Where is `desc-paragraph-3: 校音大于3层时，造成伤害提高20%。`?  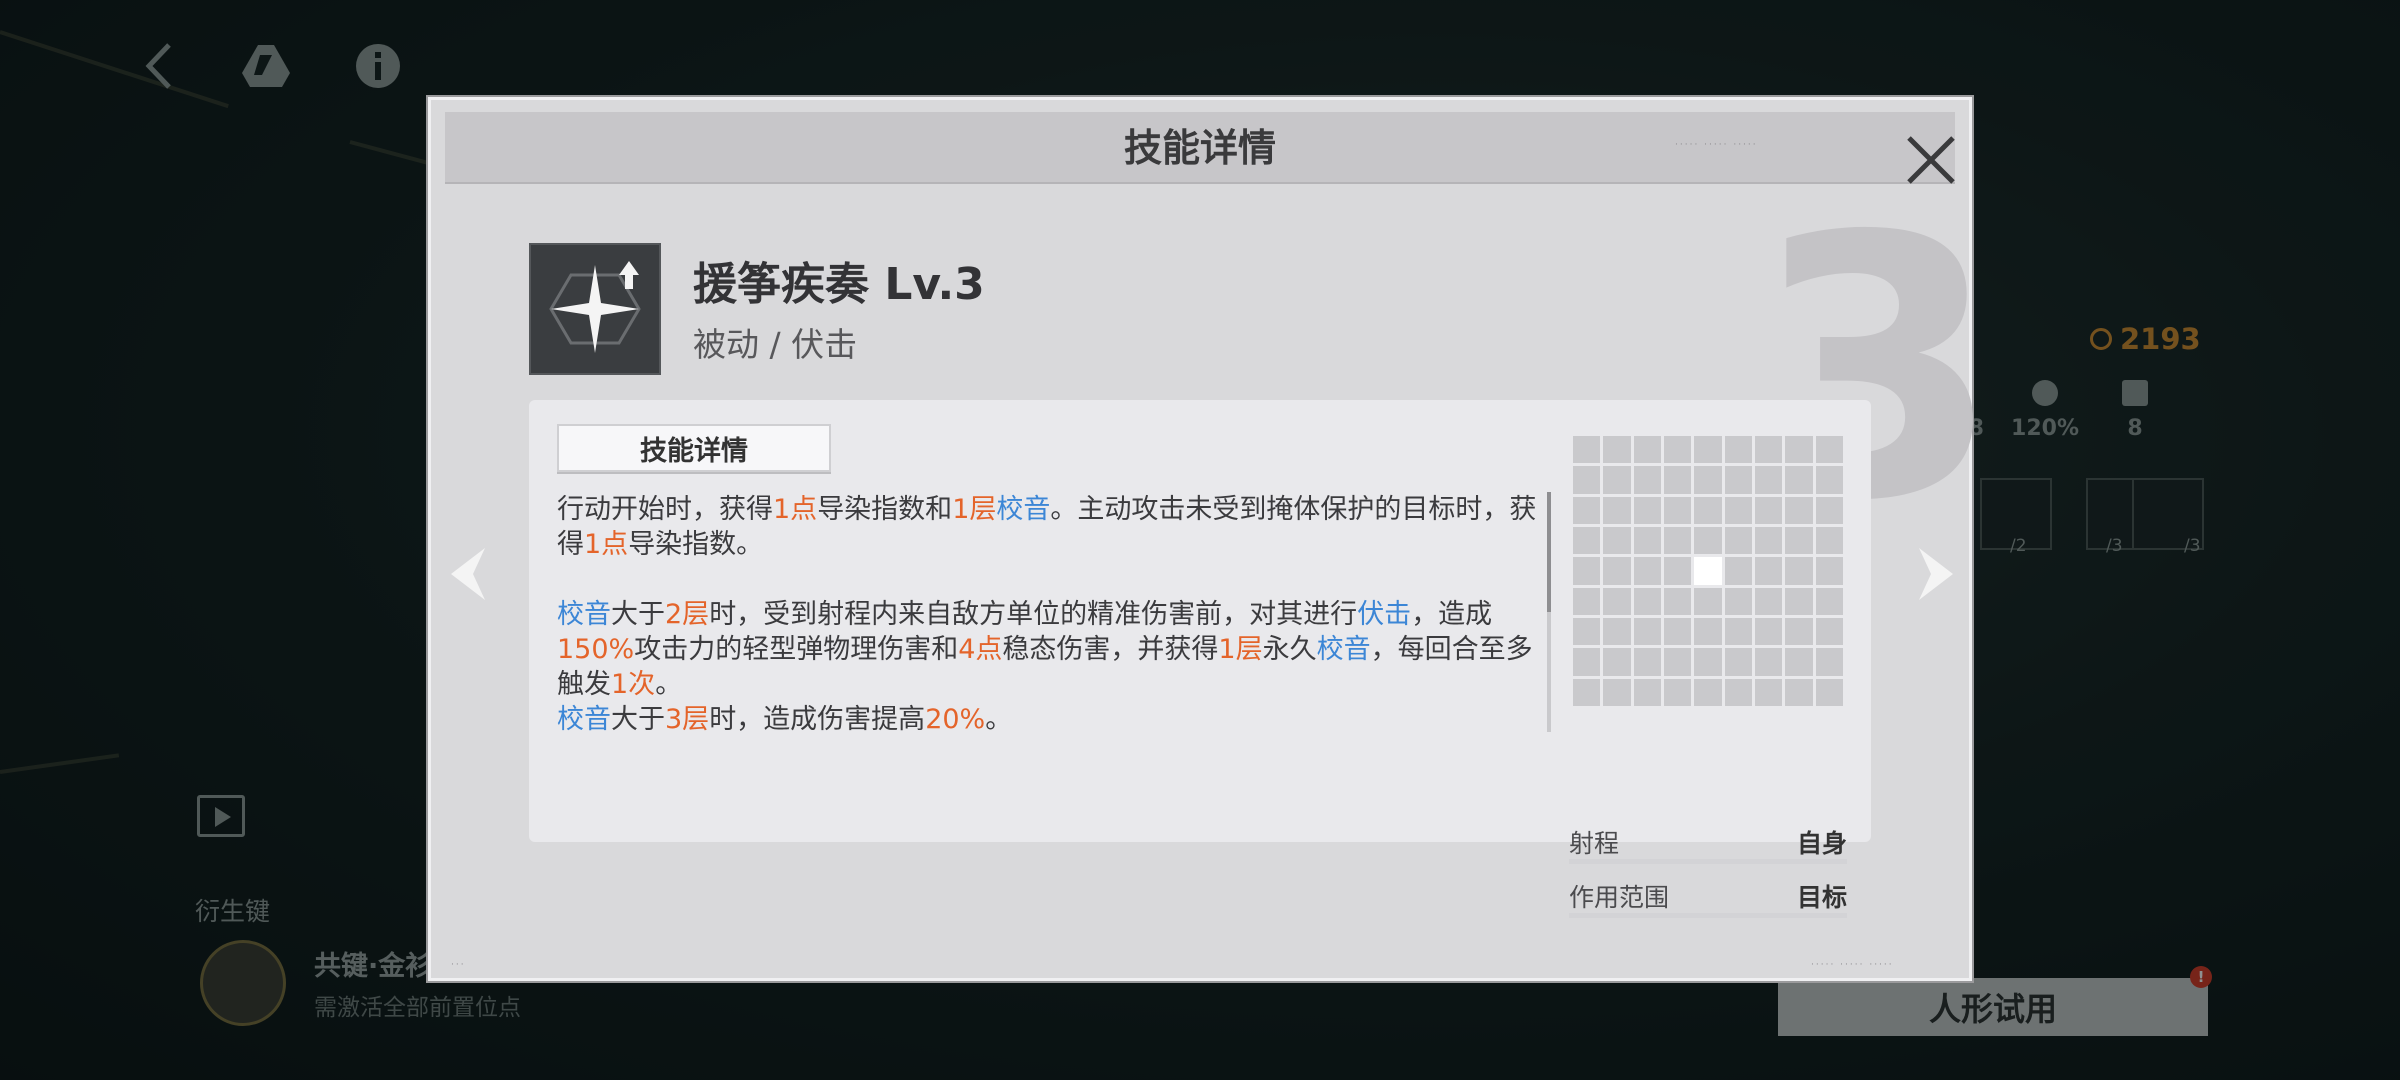 desc-paragraph-3: 校音大于3层时，造成伤害提高20%。 is located at coordinates (785, 719).